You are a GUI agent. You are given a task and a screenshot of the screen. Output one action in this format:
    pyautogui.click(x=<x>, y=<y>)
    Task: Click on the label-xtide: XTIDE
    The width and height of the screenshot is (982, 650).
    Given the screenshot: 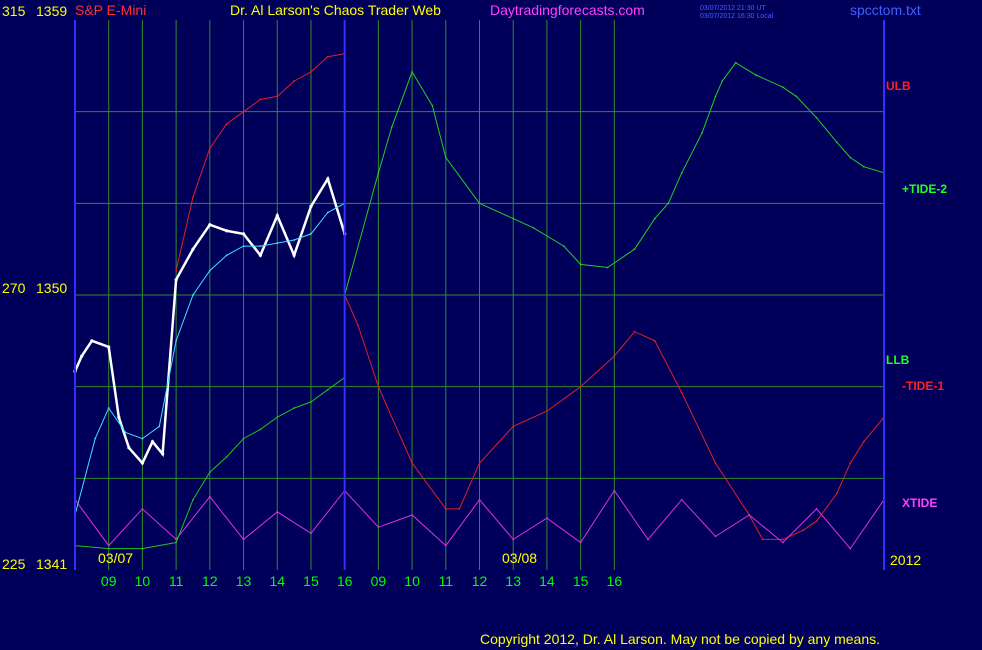 What is the action you would take?
    pyautogui.click(x=919, y=503)
    